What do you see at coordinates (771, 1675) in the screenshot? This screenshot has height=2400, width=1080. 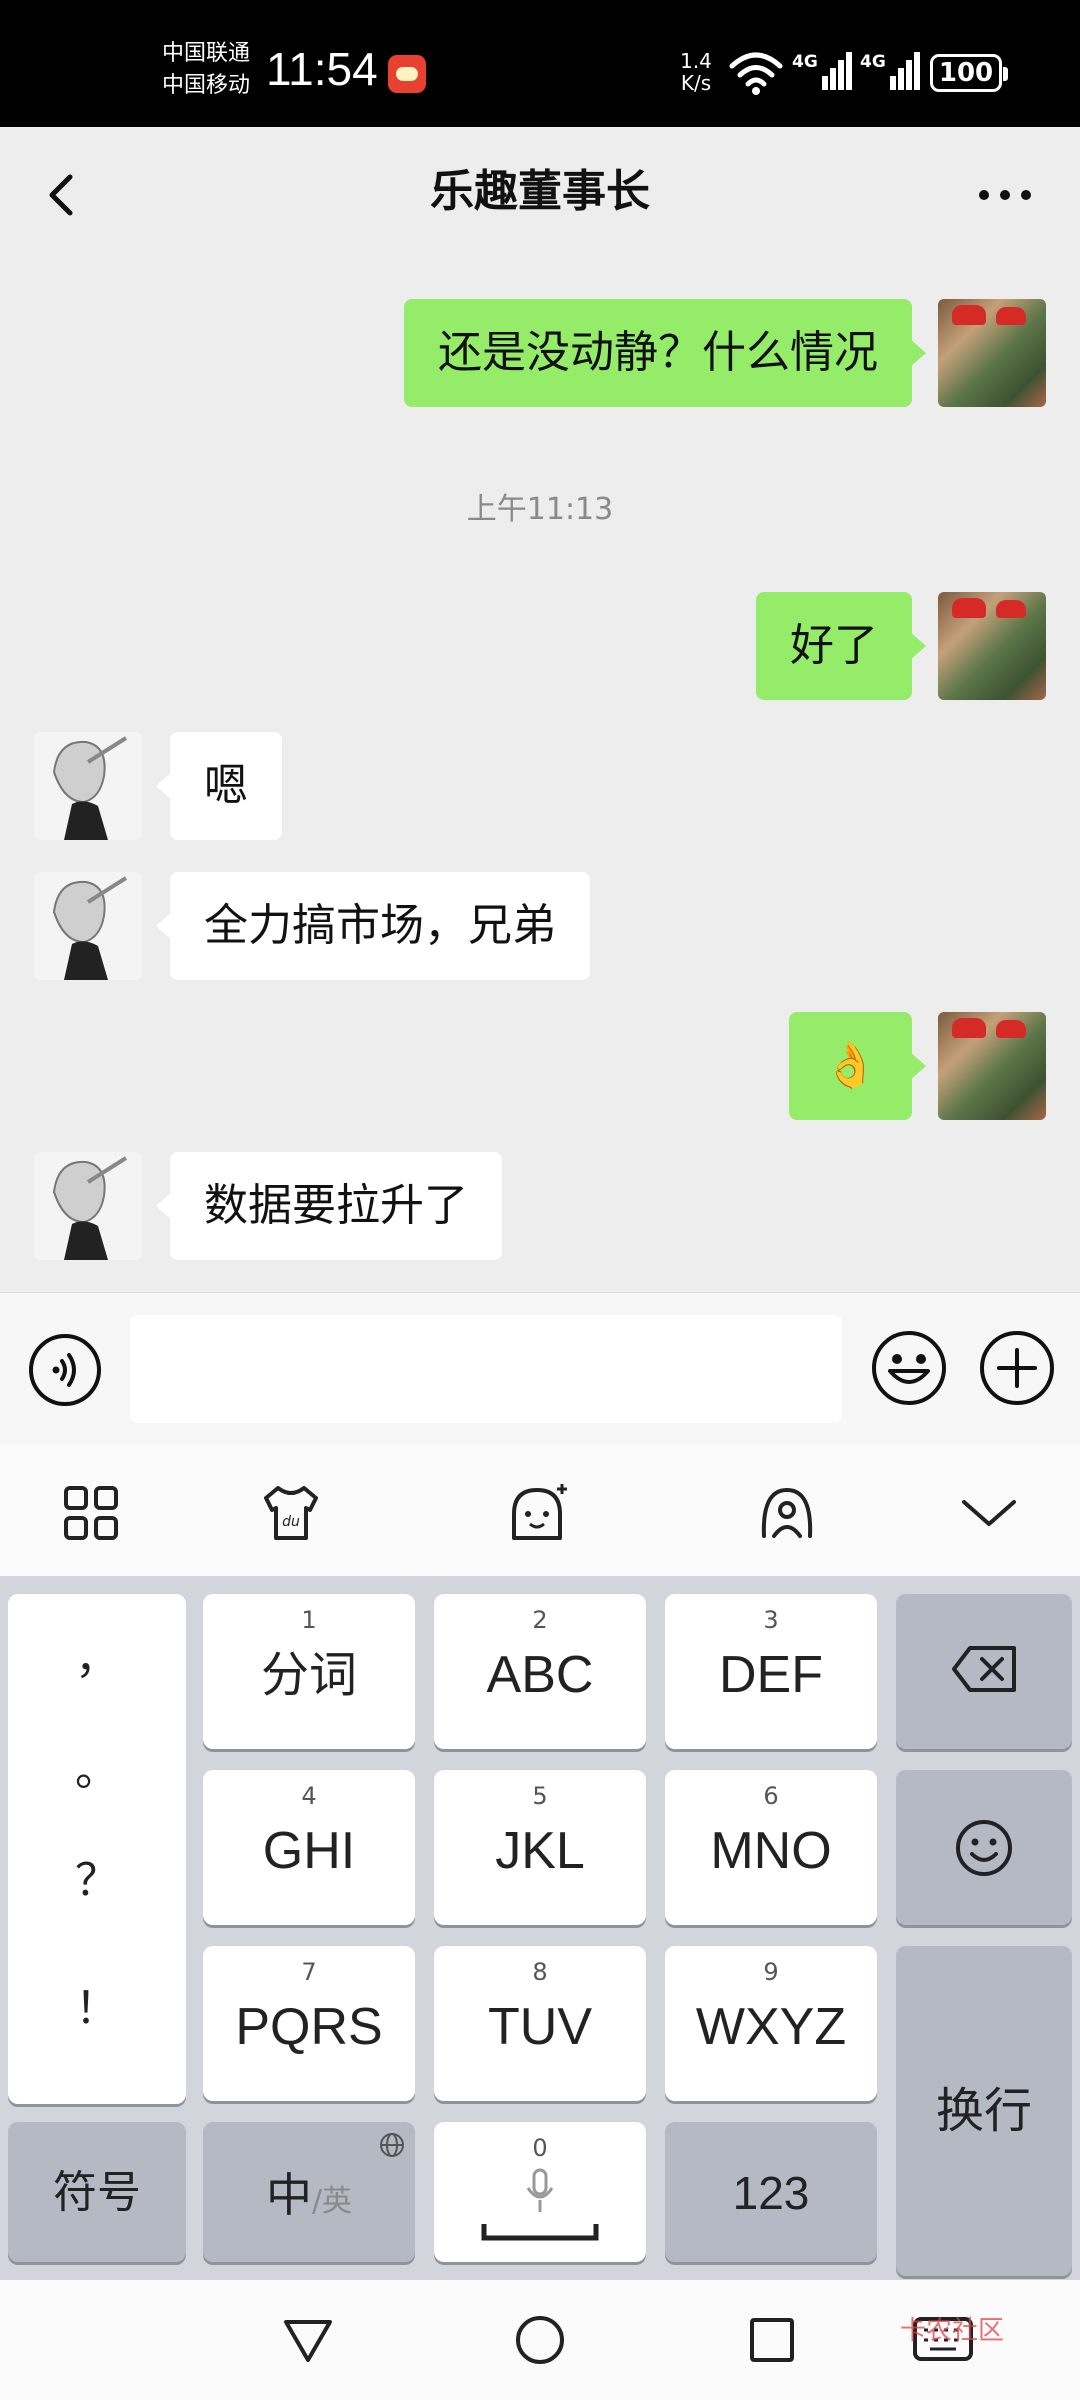 I see `key-label: DEF` at bounding box center [771, 1675].